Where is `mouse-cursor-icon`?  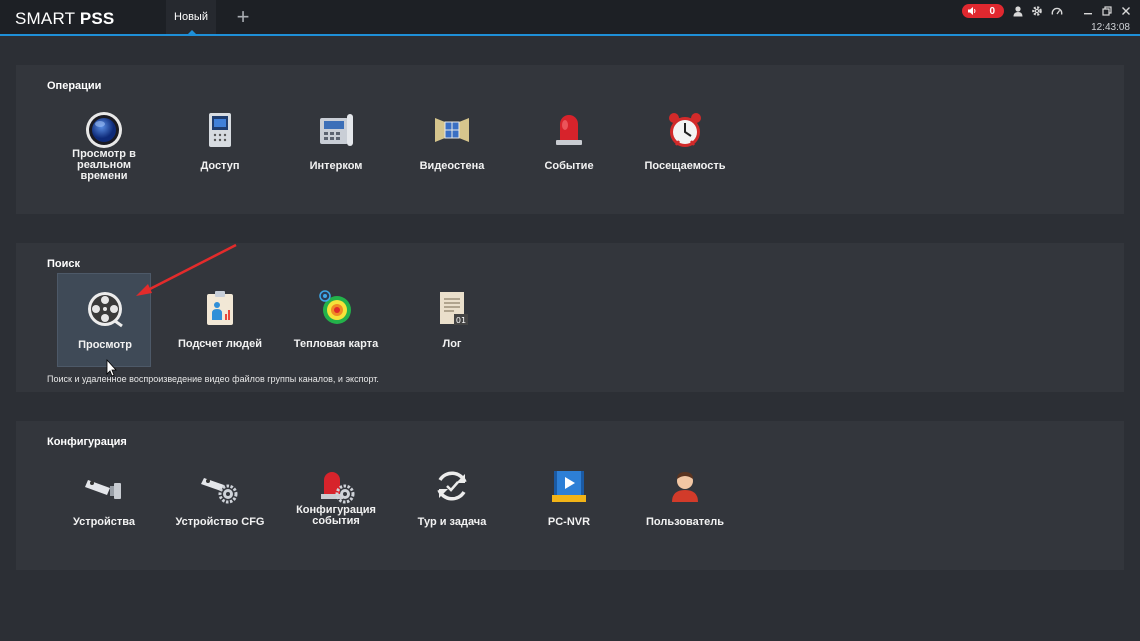 mouse-cursor-icon is located at coordinates (111, 367).